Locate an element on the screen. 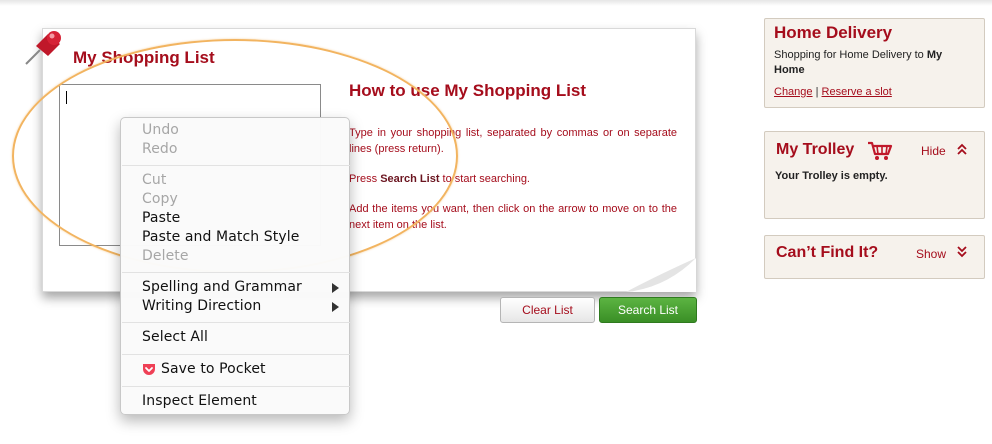 The image size is (992, 444). page-curl is located at coordinates (661, 275).